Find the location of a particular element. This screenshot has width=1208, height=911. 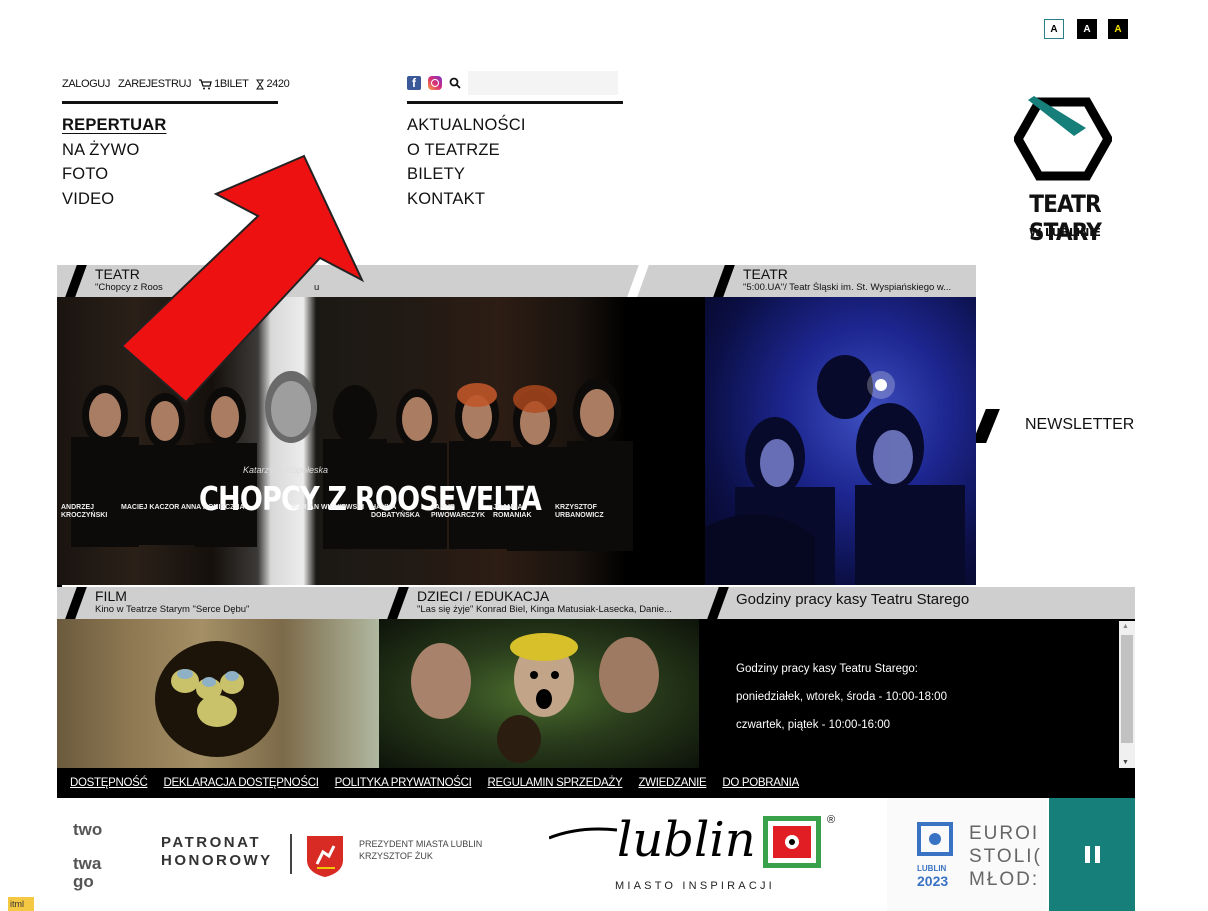

cast-name: HANNA DOBATYŃSKA is located at coordinates (395, 511).